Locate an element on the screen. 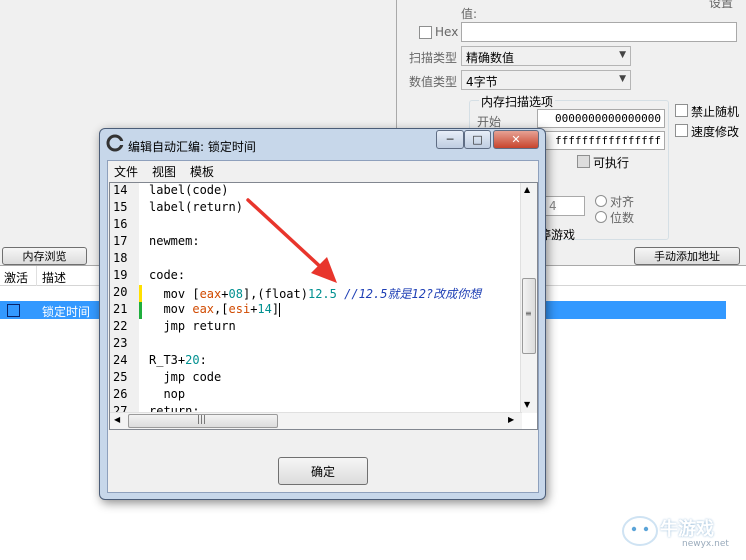  watermark-brand: 牛游戏 is located at coordinates (687, 529).